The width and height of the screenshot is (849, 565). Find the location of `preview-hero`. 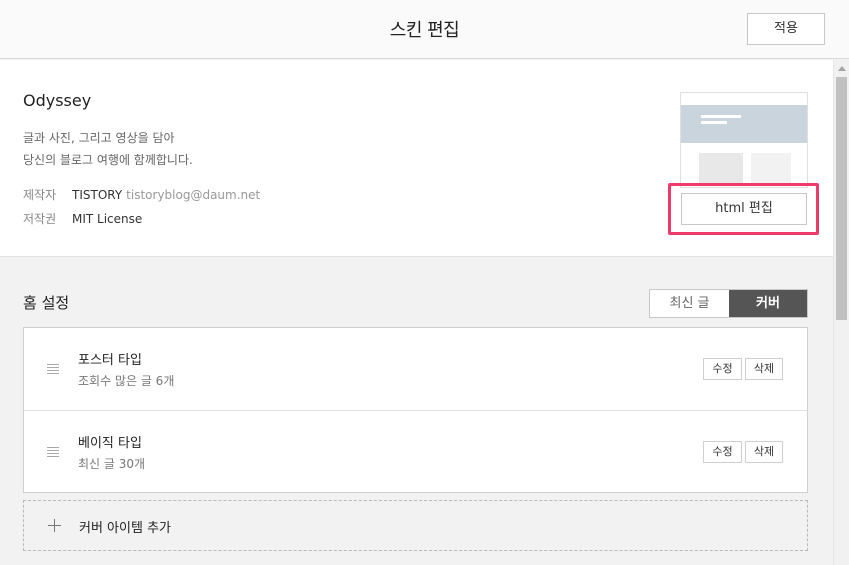

preview-hero is located at coordinates (744, 124).